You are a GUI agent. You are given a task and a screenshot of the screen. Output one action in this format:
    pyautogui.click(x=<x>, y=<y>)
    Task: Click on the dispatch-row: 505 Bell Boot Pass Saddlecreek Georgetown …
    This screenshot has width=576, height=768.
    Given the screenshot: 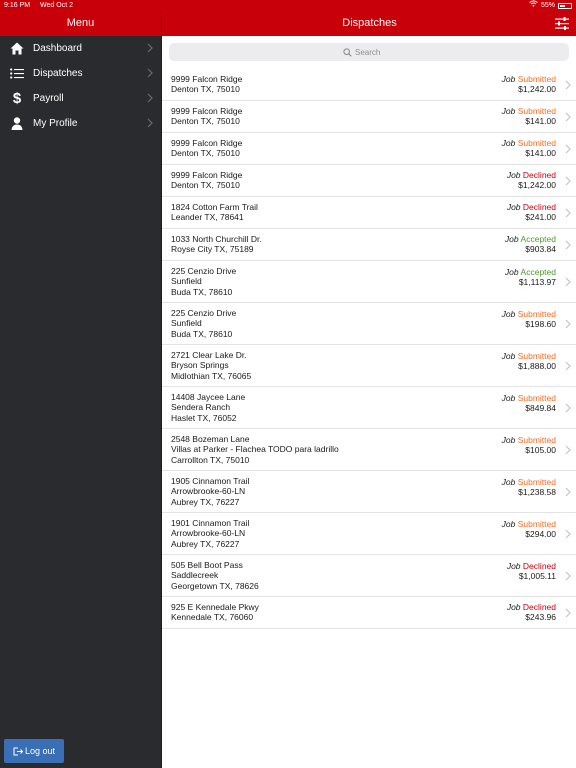 What is the action you would take?
    pyautogui.click(x=369, y=576)
    